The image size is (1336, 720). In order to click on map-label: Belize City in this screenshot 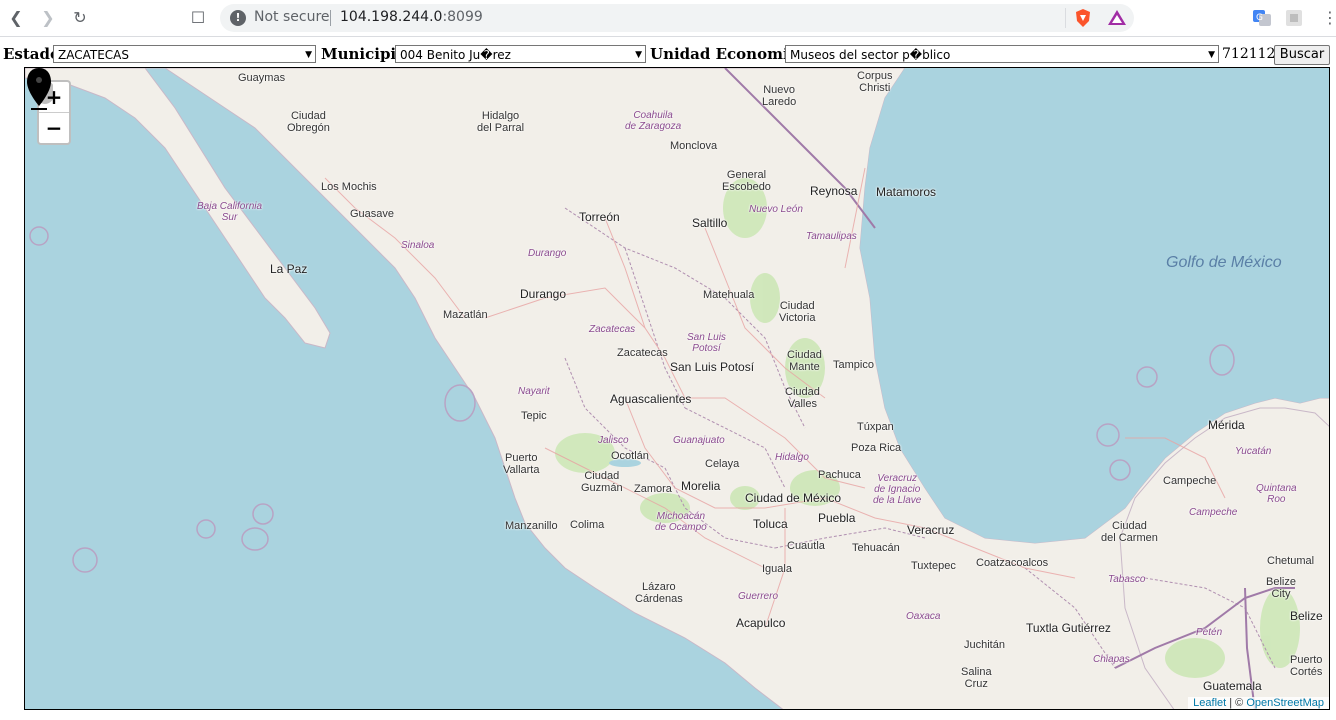, I will do `click(1281, 588)`.